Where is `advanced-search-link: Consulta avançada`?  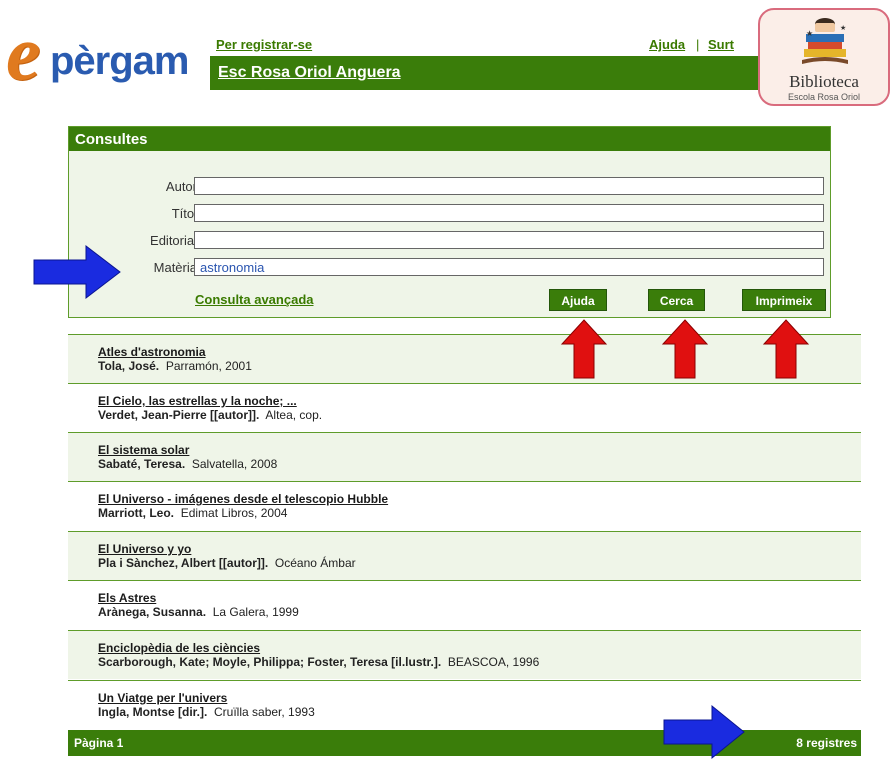
advanced-search-link: Consulta avançada is located at coordinates (254, 299).